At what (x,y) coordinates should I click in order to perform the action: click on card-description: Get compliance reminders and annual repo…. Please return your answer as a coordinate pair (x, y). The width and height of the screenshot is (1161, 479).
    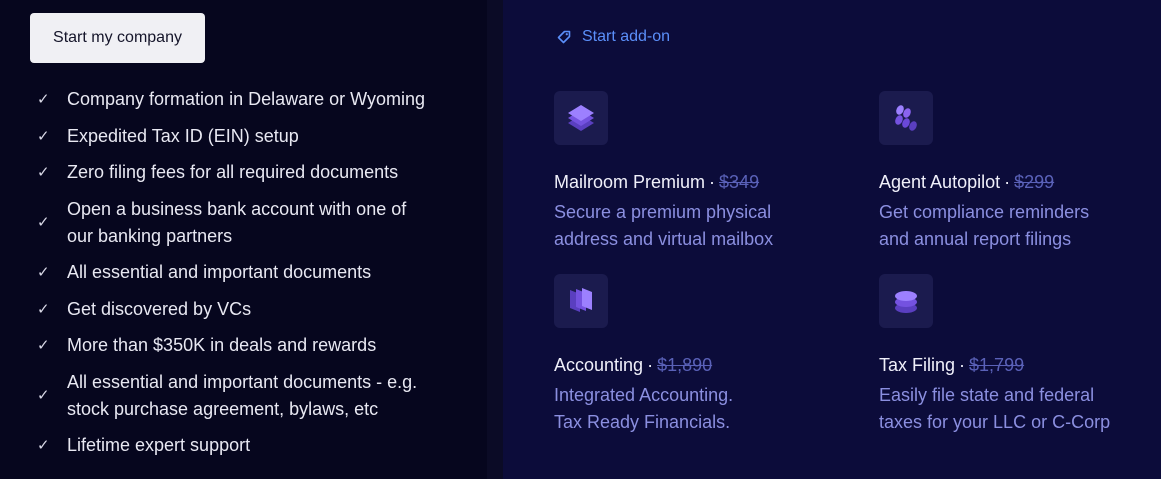
    Looking at the image, I should click on (984, 225).